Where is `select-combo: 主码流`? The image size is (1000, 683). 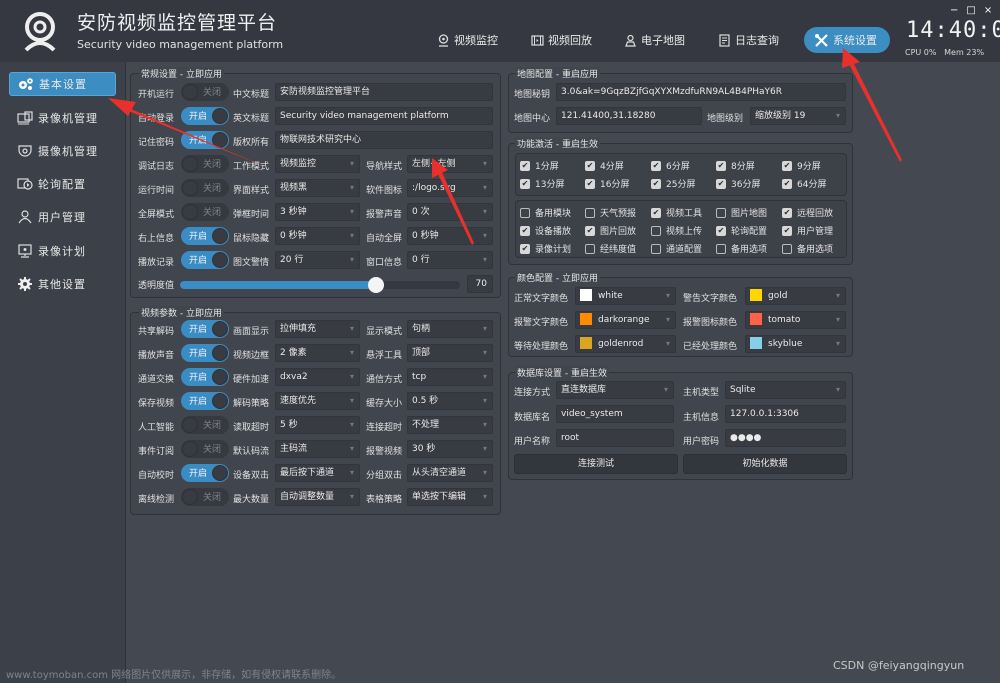
select-combo: 主码流 is located at coordinates (317, 449).